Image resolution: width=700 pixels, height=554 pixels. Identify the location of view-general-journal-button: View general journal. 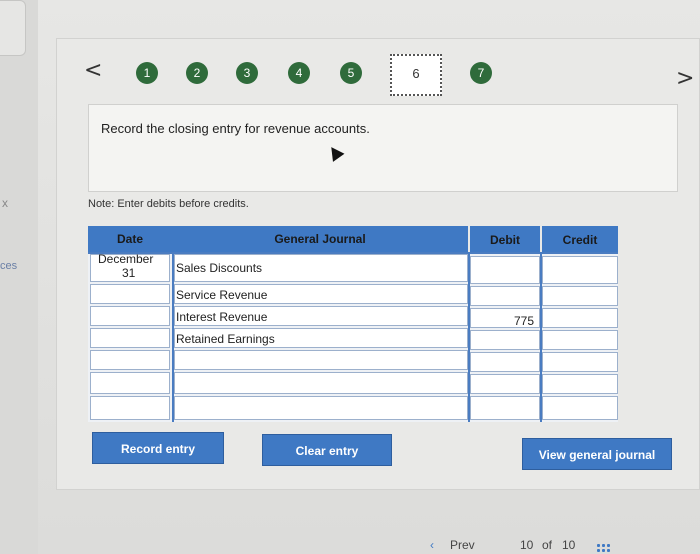
(597, 454).